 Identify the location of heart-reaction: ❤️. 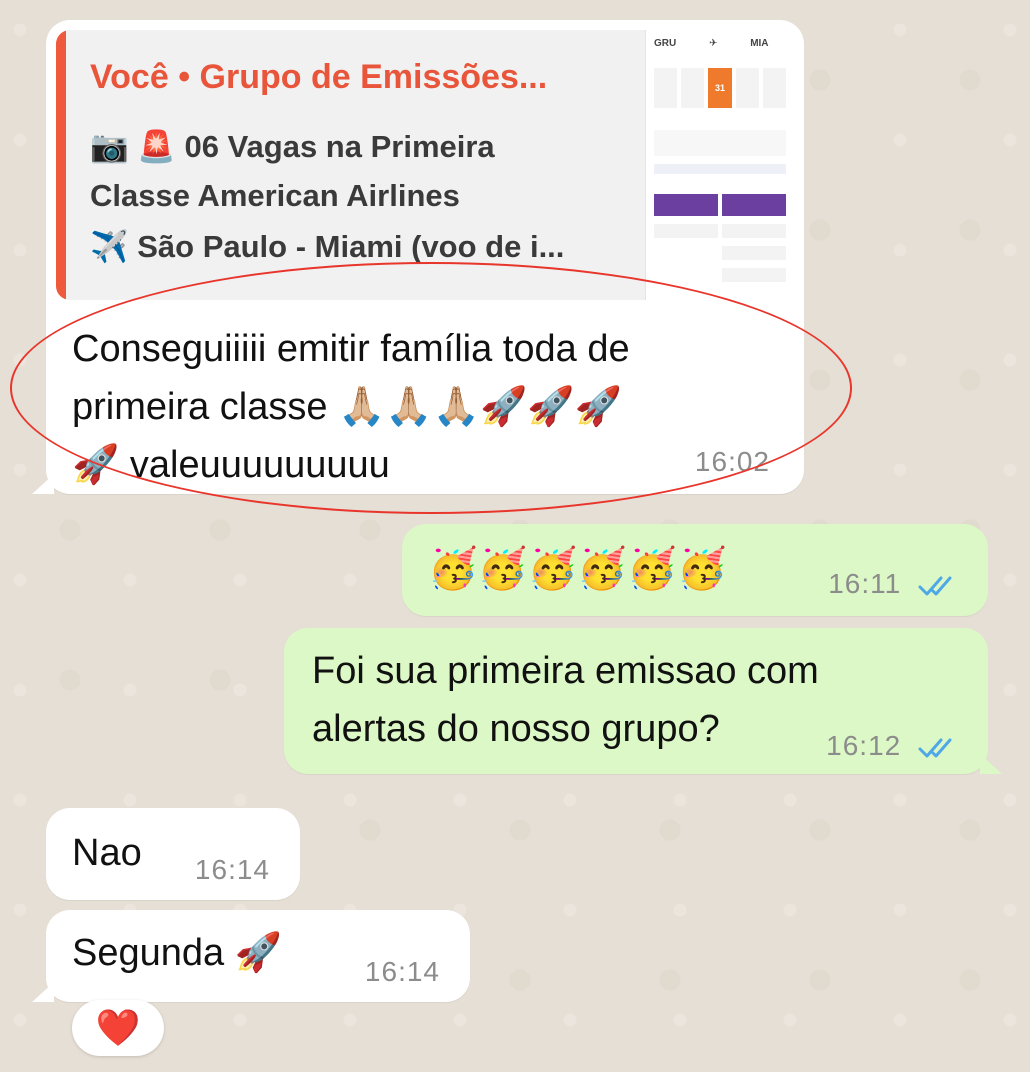
(118, 1028).